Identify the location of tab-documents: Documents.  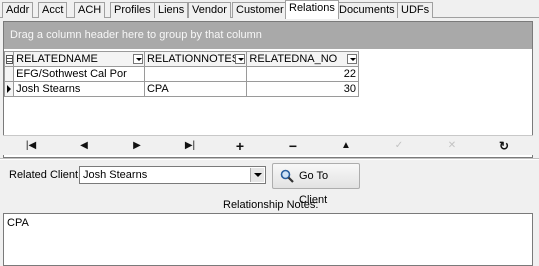
(367, 10).